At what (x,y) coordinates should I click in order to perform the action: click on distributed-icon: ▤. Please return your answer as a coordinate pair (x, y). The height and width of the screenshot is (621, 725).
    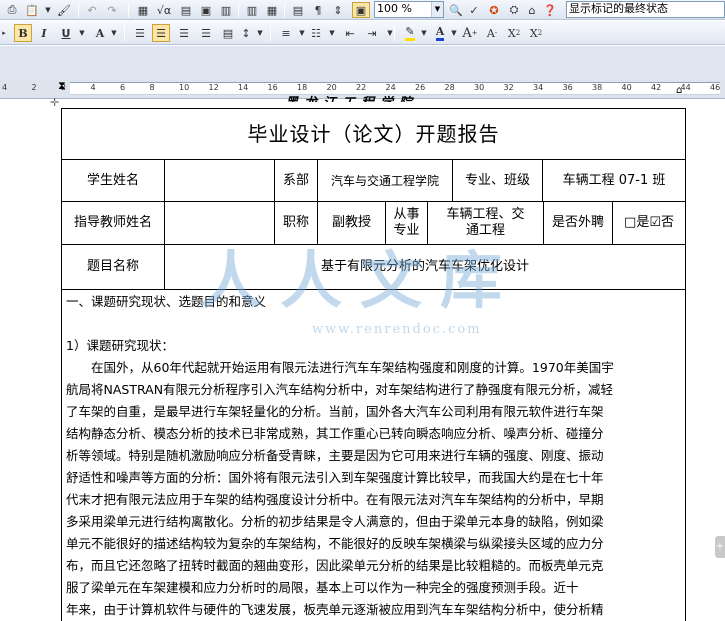
    Looking at the image, I should click on (228, 33).